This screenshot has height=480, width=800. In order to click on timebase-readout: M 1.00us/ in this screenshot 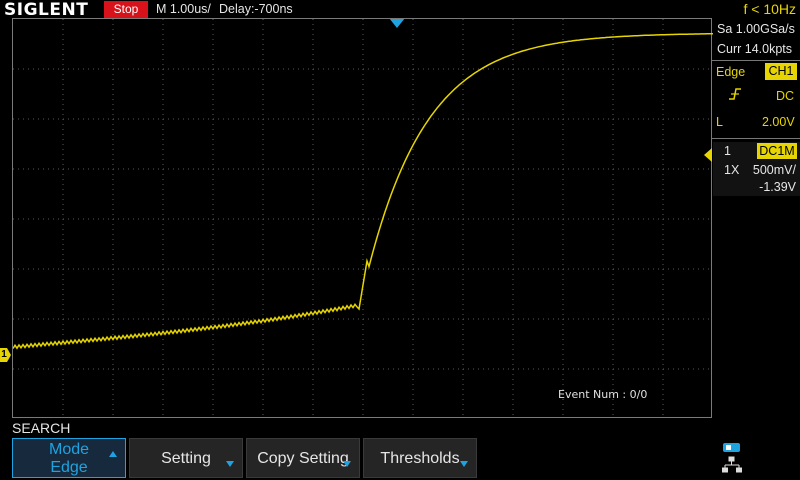, I will do `click(183, 9)`.